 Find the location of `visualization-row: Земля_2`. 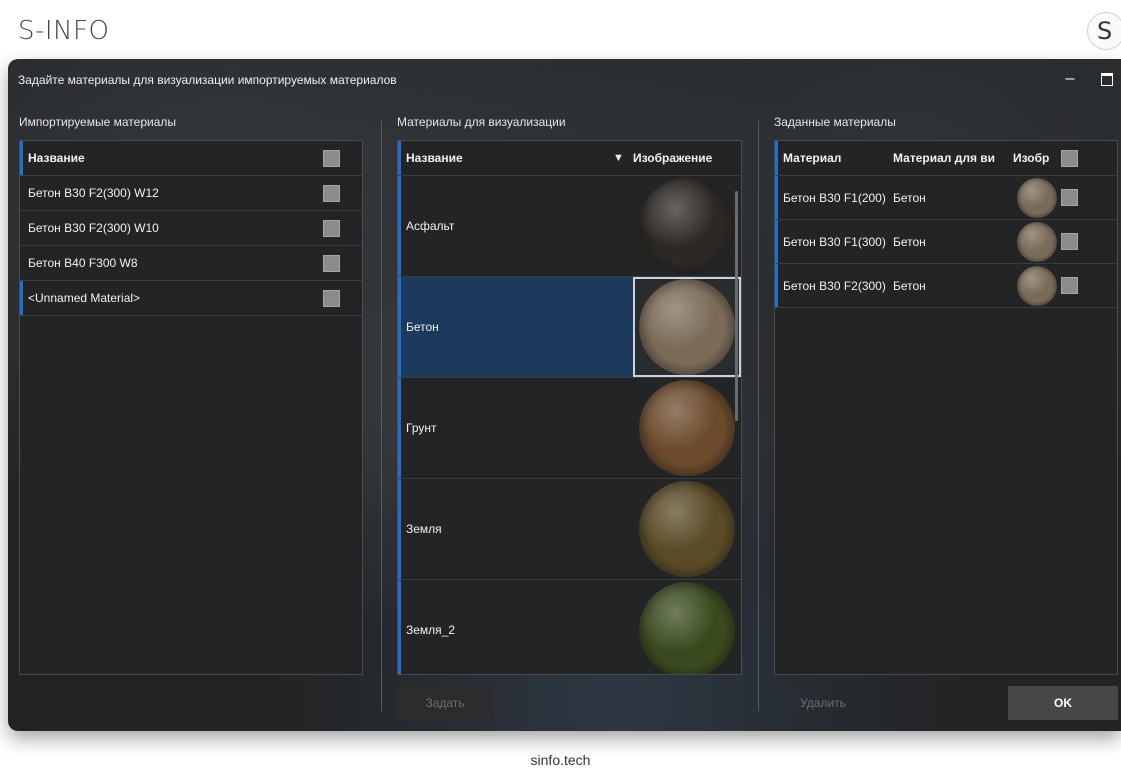

visualization-row: Земля_2 is located at coordinates (569, 627).